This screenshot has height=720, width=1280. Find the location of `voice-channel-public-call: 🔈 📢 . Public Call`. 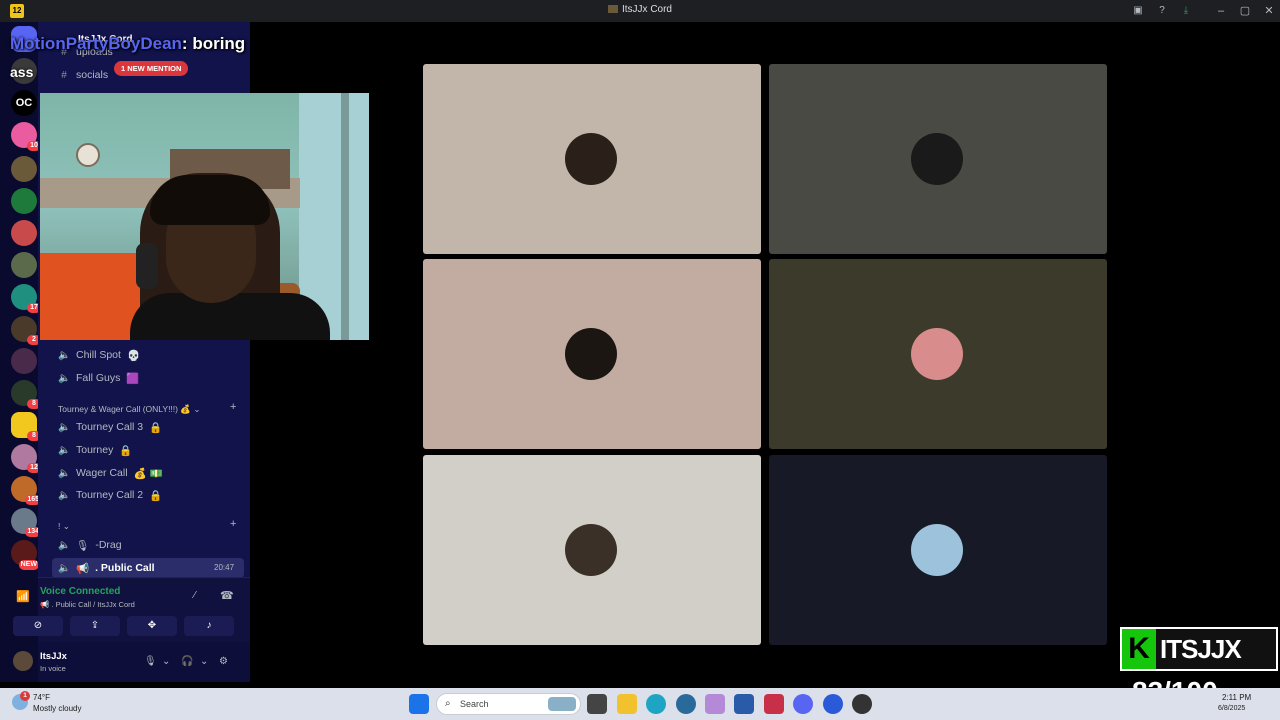

voice-channel-public-call: 🔈 📢 . Public Call is located at coordinates (106, 568).